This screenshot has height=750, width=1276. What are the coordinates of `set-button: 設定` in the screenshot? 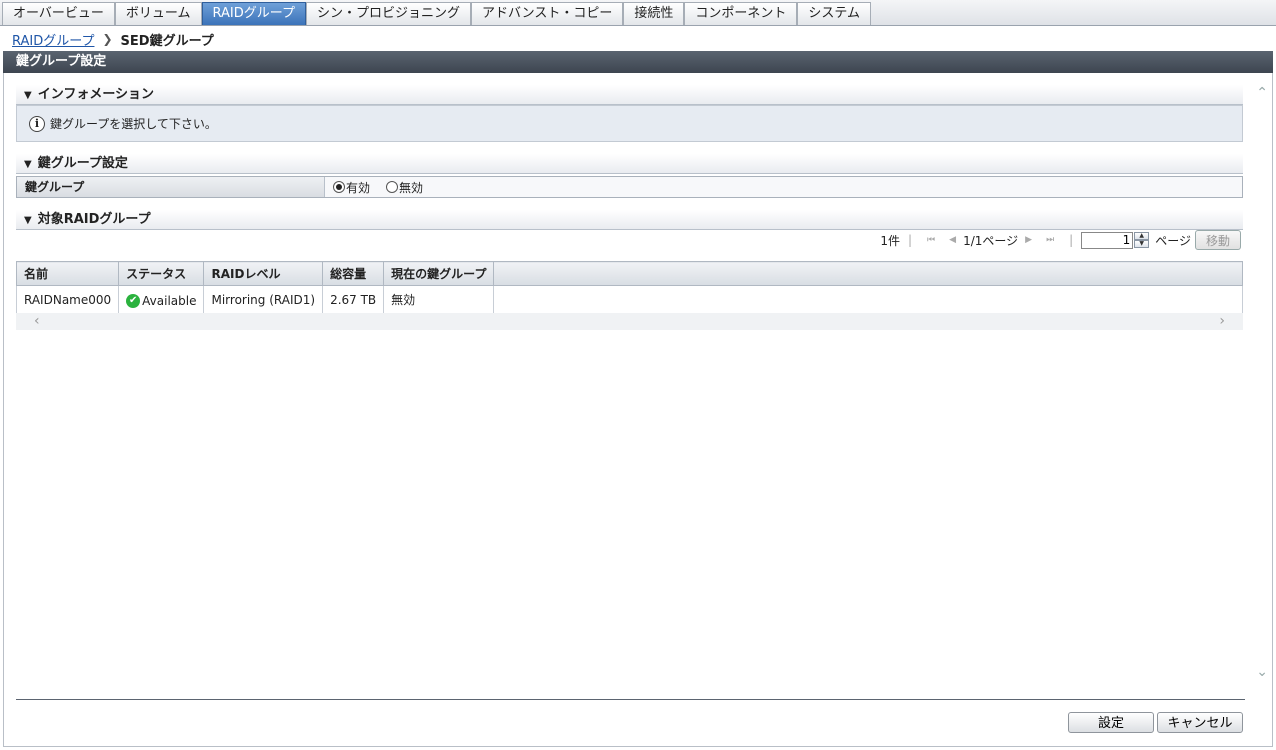 It's located at (1111, 722).